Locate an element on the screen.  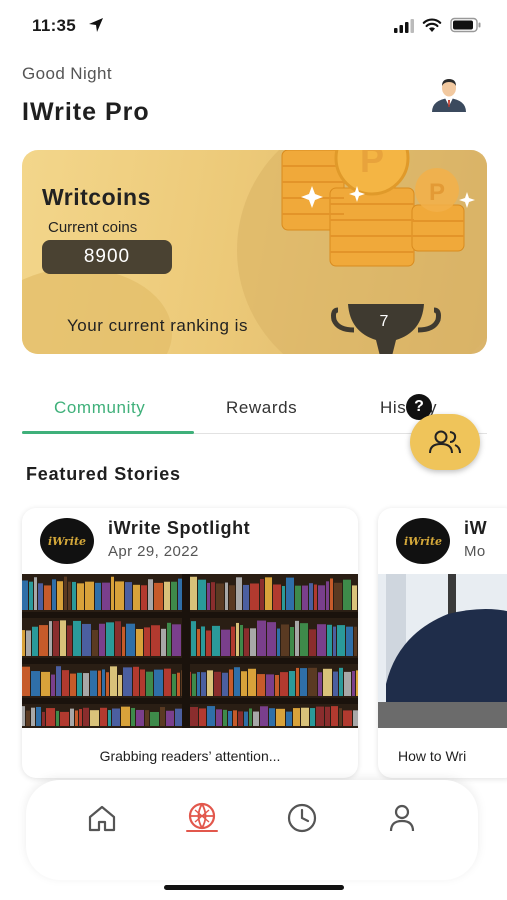
history-icon is located at coordinates (302, 818).